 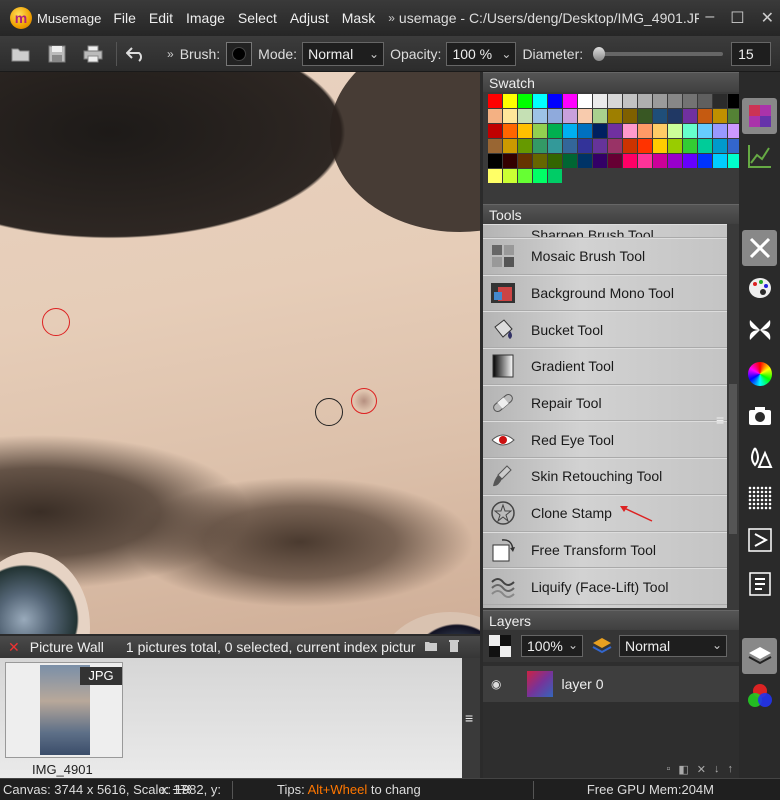 I want to click on histogram-panel-button, so click(x=759, y=156).